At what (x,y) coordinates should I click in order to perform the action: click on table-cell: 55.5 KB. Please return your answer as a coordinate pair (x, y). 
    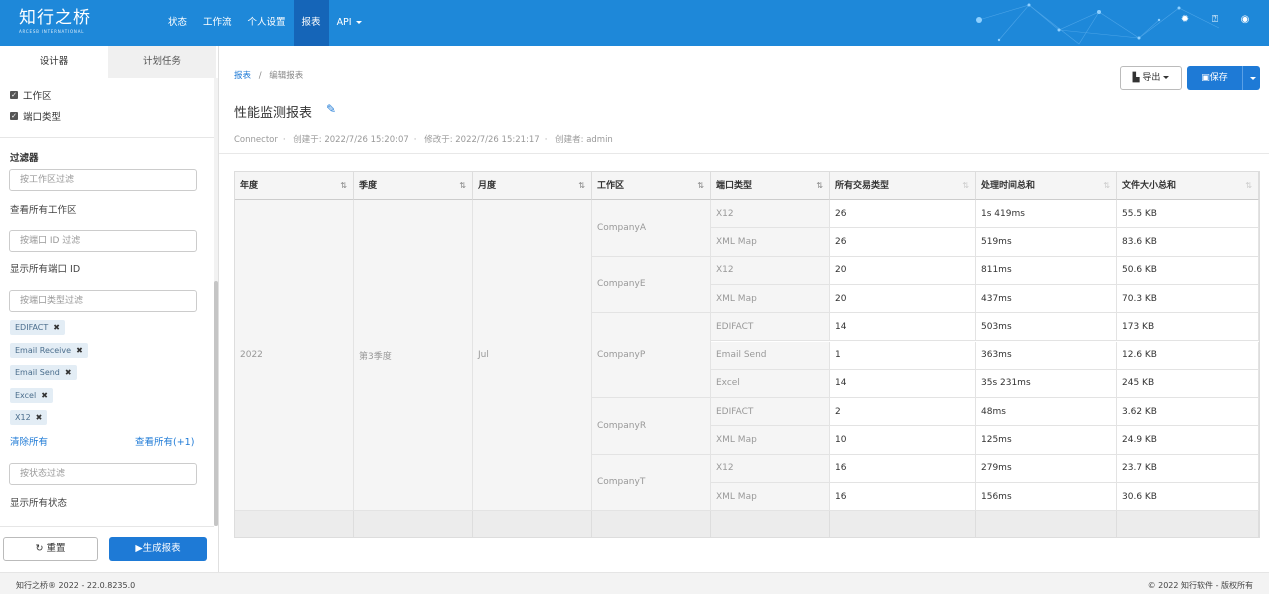
    Looking at the image, I should click on (1188, 214).